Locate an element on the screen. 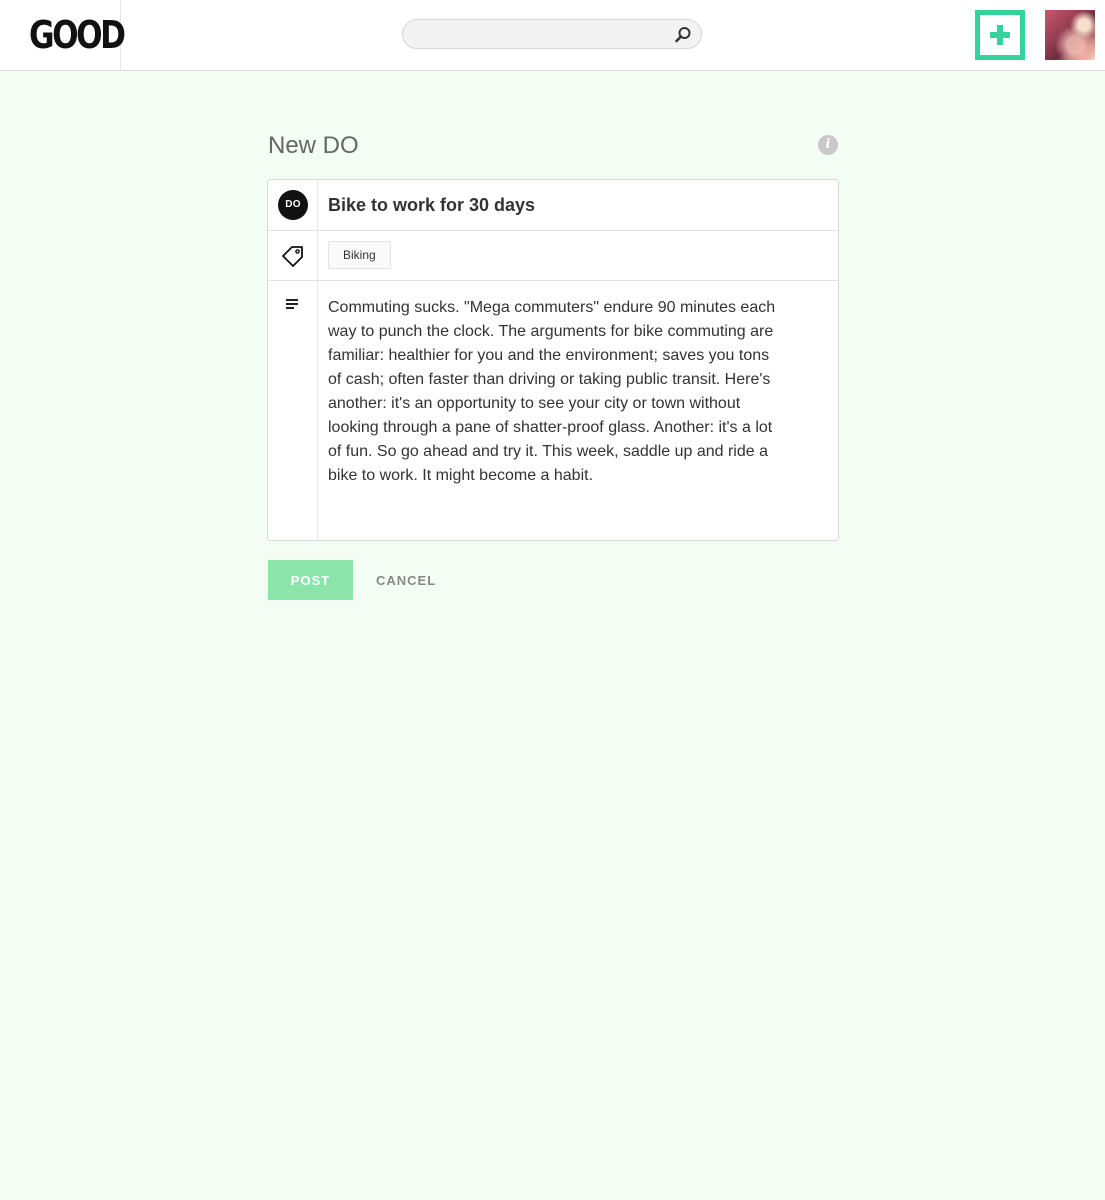 The image size is (1105, 1200). info-icon: i is located at coordinates (828, 145).